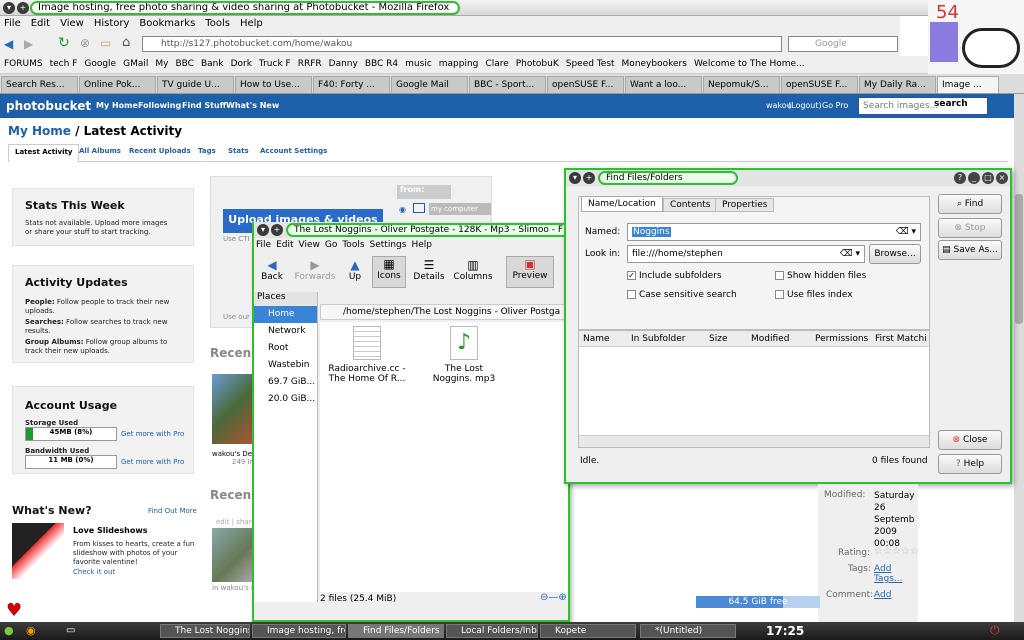 This screenshot has width=1024, height=640. I want to click on bookmark-item: Danny, so click(343, 64).